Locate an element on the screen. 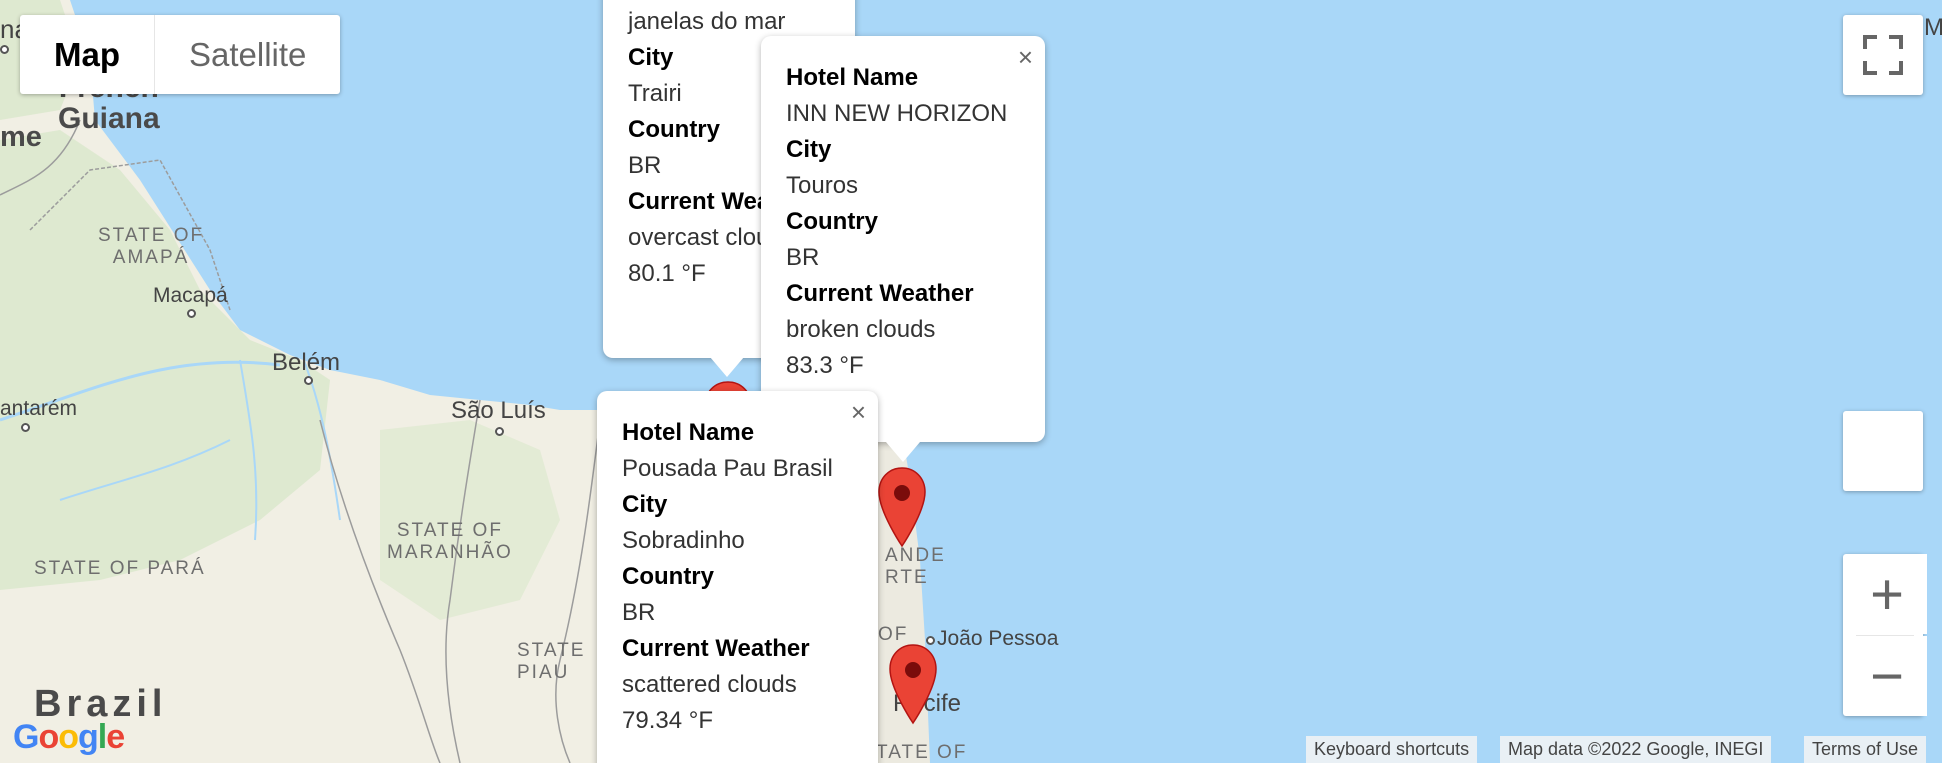 The image size is (1942, 768). label-state-para: STATE OF PARÁ is located at coordinates (120, 568).